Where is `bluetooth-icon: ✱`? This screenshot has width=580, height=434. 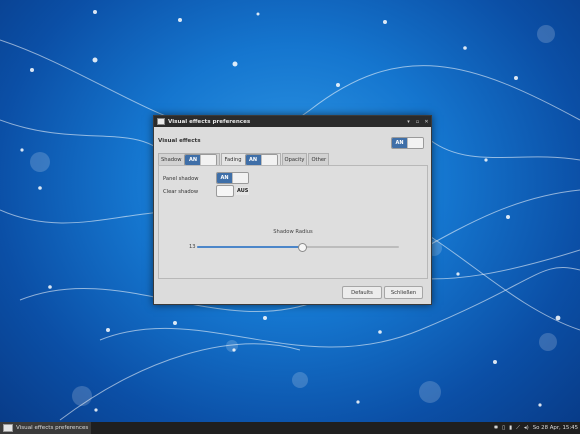
bluetooth-icon: ✱ is located at coordinates (496, 428).